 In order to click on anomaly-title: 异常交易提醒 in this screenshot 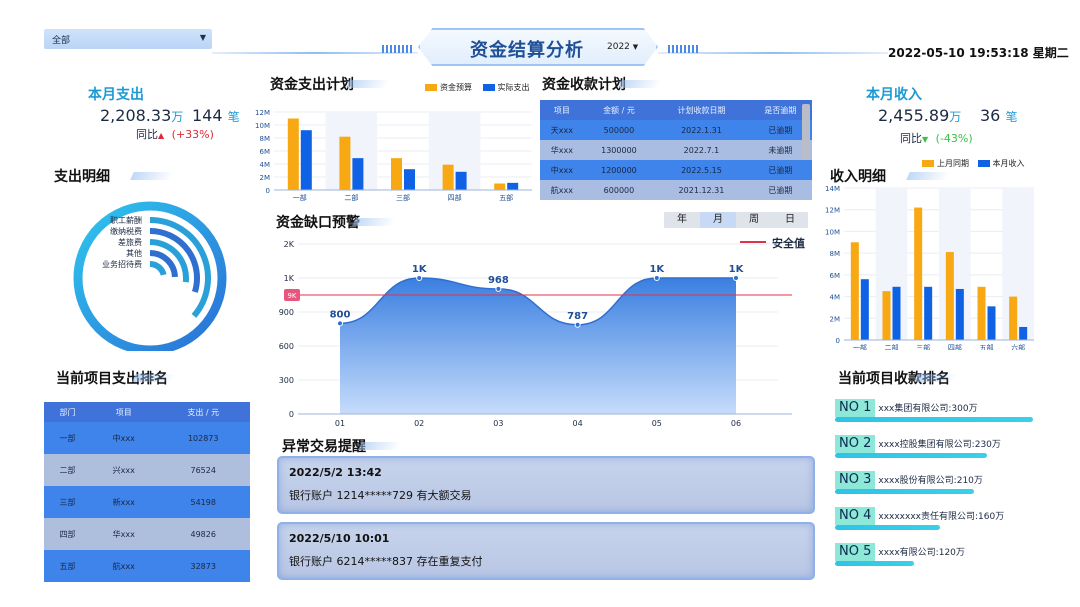, I will do `click(324, 446)`.